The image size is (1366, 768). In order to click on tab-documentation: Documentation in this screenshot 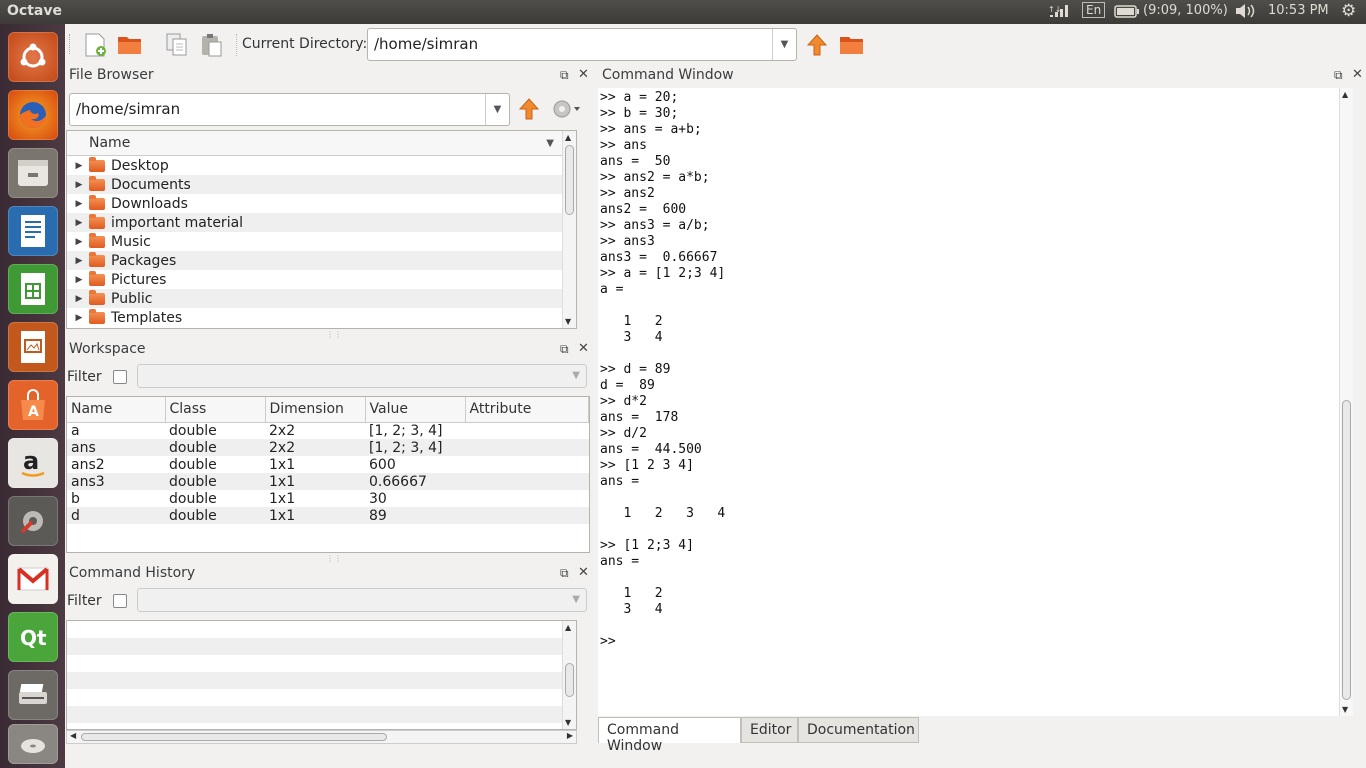, I will do `click(858, 730)`.